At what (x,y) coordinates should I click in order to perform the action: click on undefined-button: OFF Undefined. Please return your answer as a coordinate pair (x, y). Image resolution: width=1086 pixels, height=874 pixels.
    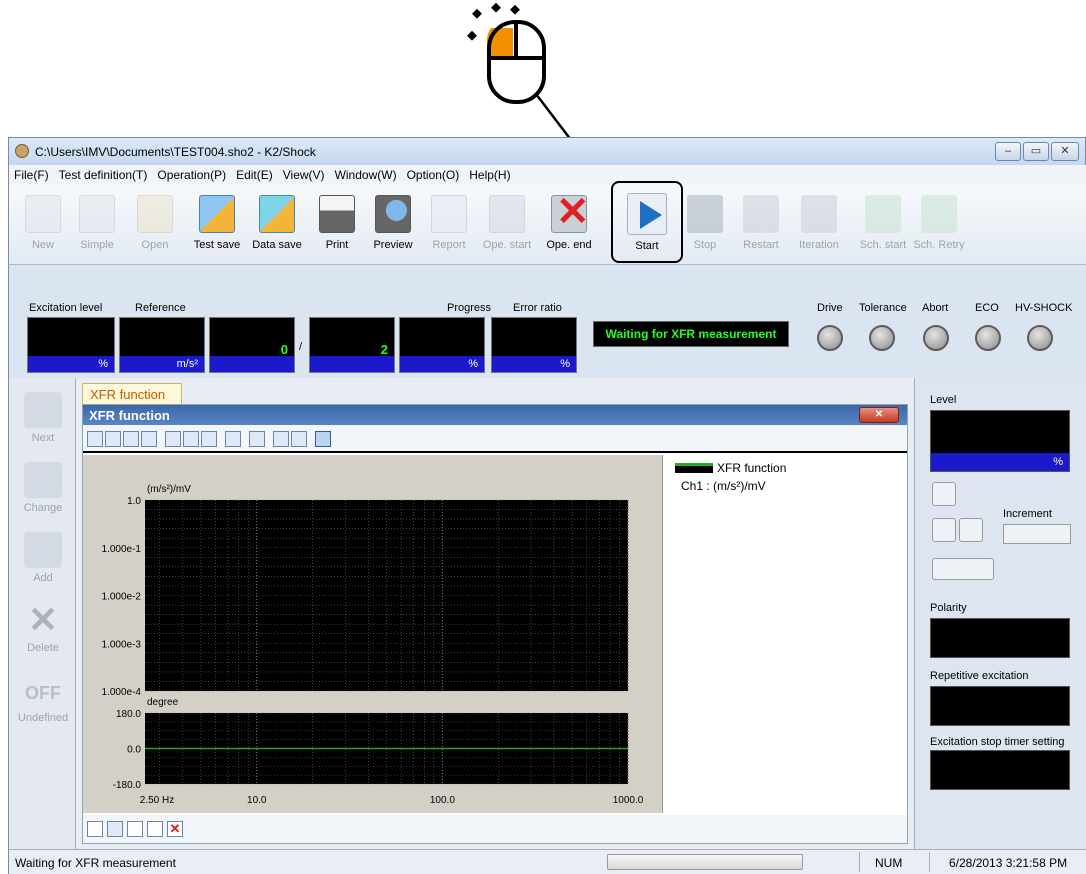
    Looking at the image, I should click on (43, 702).